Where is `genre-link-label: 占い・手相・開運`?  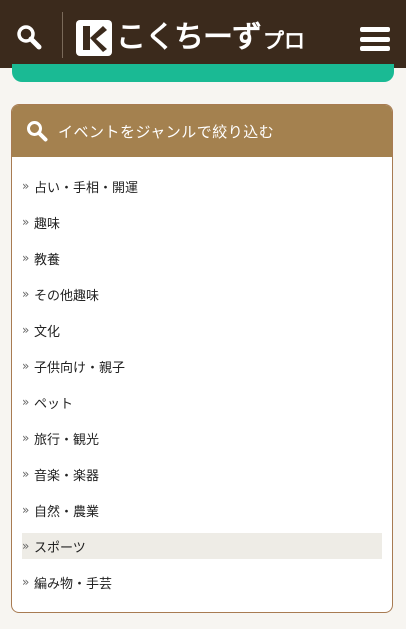
genre-link-label: 占い・手相・開運 is located at coordinates (86, 188).